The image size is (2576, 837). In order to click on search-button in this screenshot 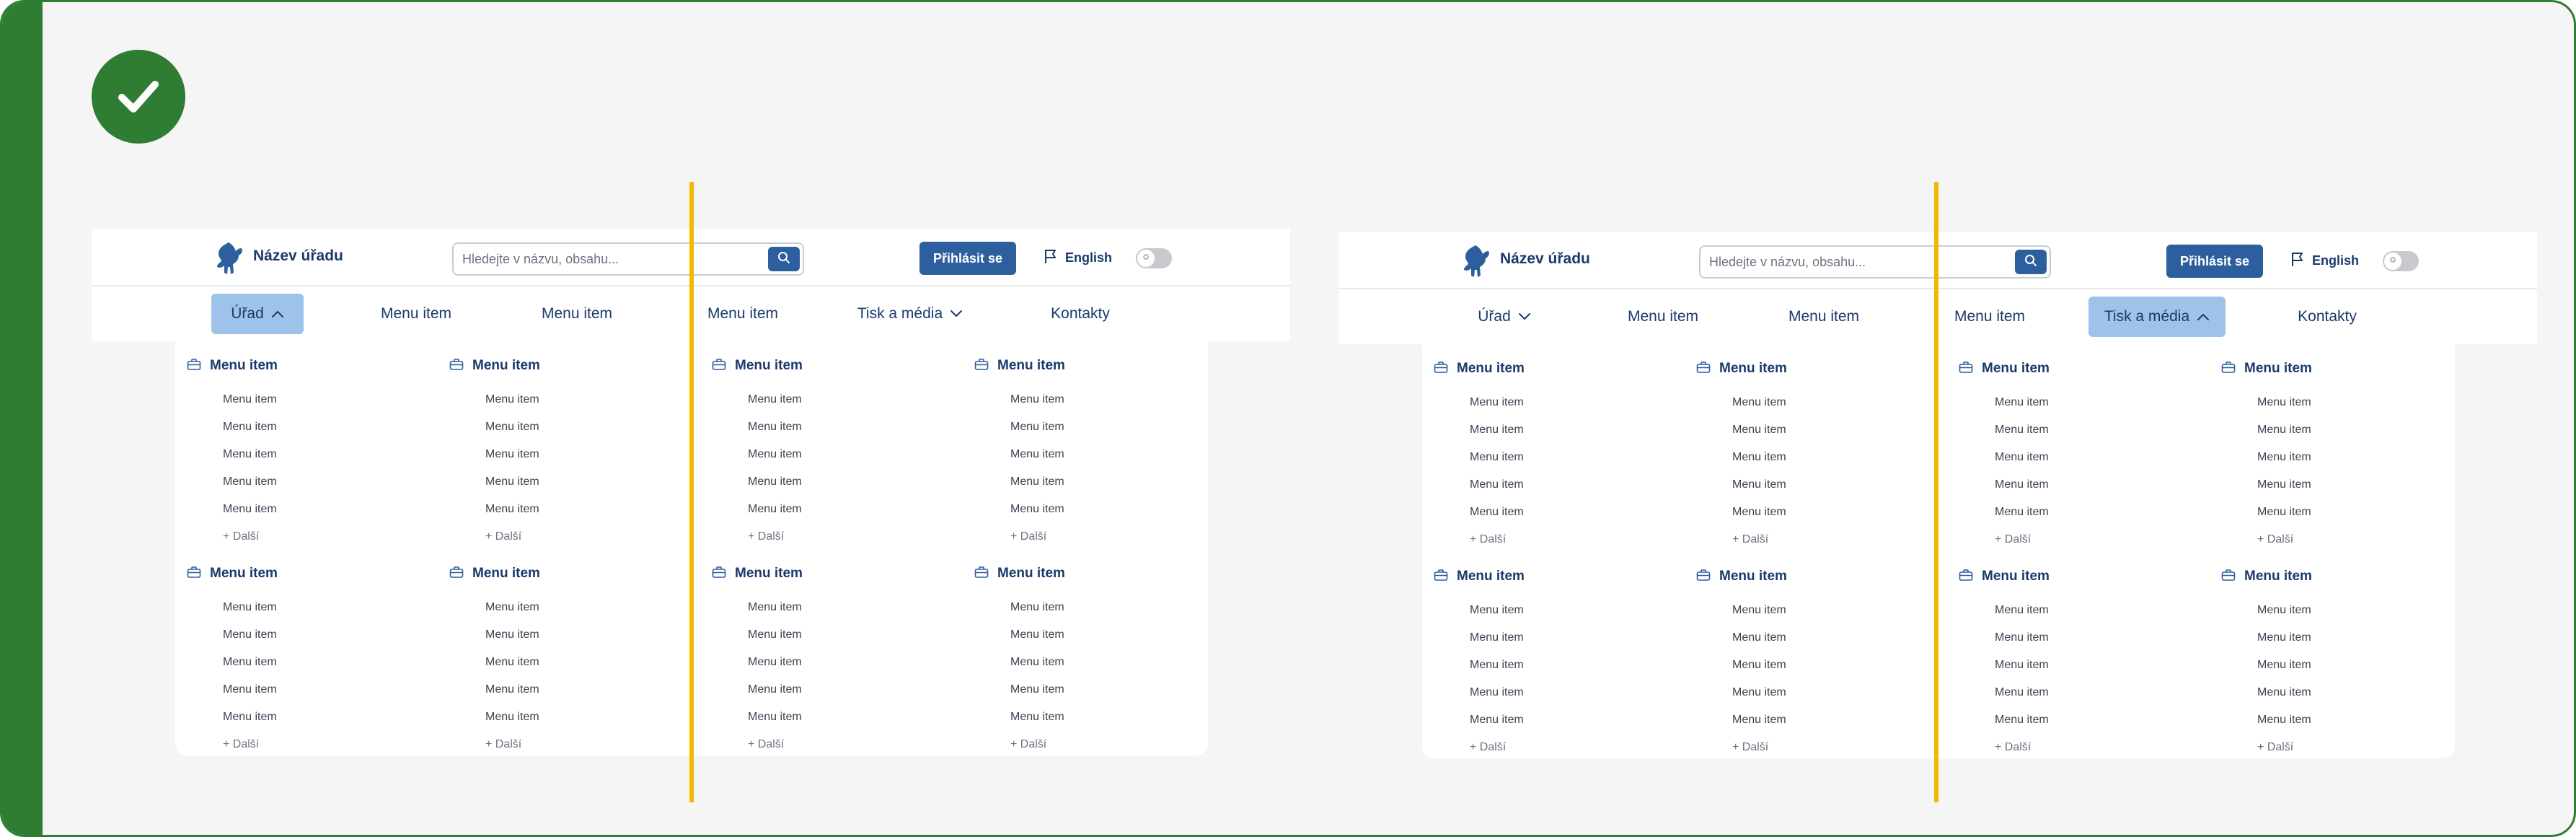, I will do `click(2031, 262)`.